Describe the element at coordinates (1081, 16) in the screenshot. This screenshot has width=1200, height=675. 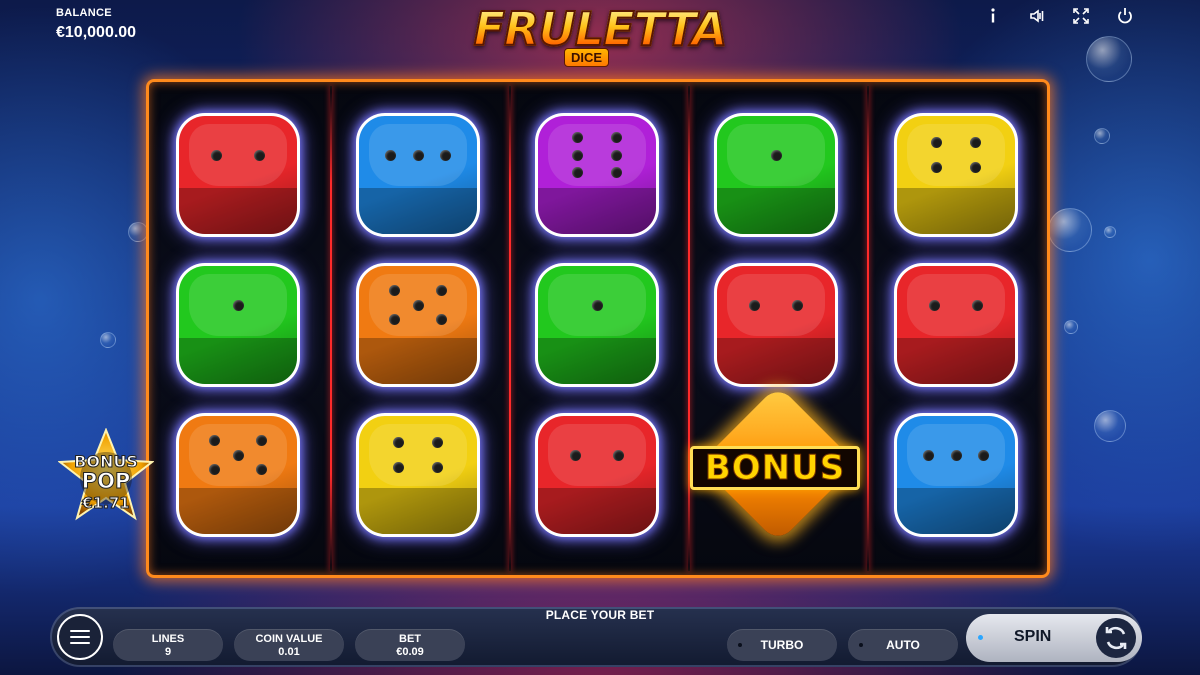
I see `fullscreen-icon` at that location.